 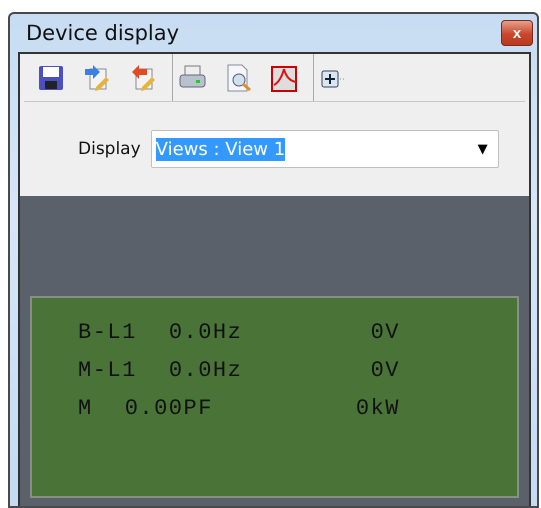 What do you see at coordinates (517, 33) in the screenshot?
I see `close-button: x` at bounding box center [517, 33].